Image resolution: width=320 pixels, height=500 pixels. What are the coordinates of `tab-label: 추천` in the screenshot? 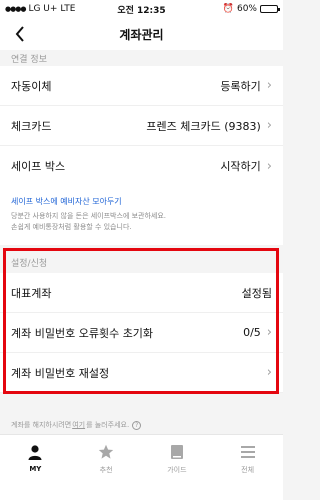 It's located at (106, 470).